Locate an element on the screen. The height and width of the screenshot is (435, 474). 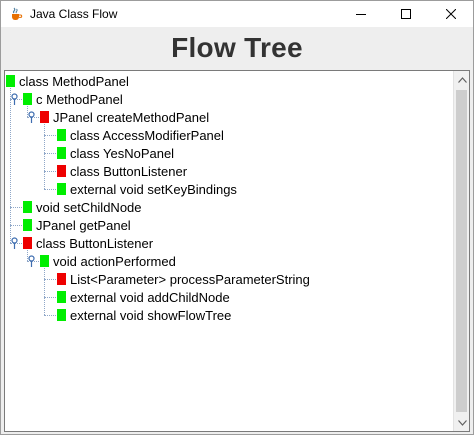
tree-node-label: external void setKeyBindings is located at coordinates (153, 189).